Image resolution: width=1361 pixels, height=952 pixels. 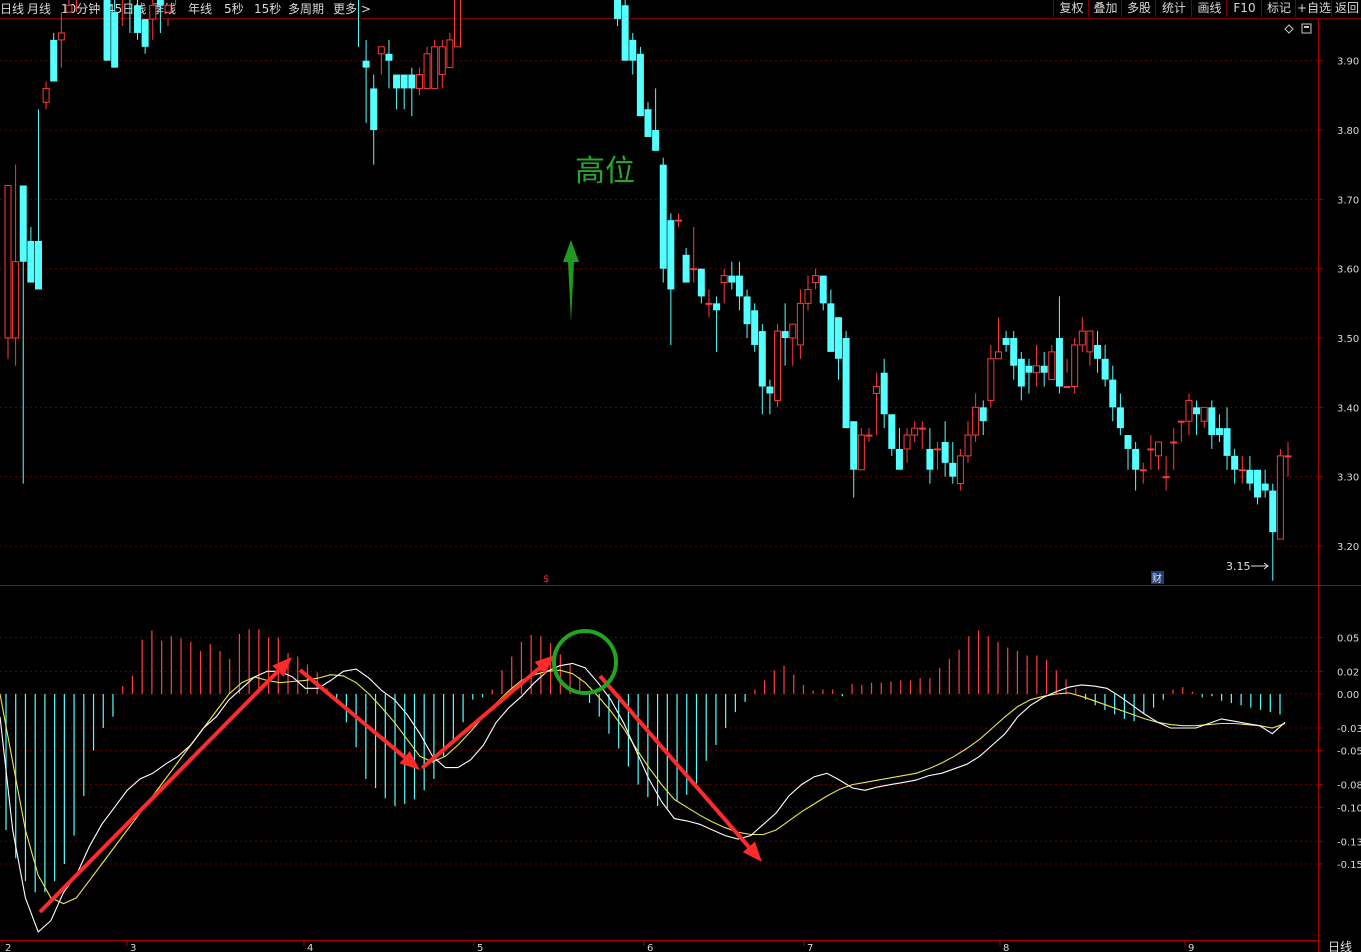 I want to click on price-axis-label: 3.40, so click(x=1348, y=408).